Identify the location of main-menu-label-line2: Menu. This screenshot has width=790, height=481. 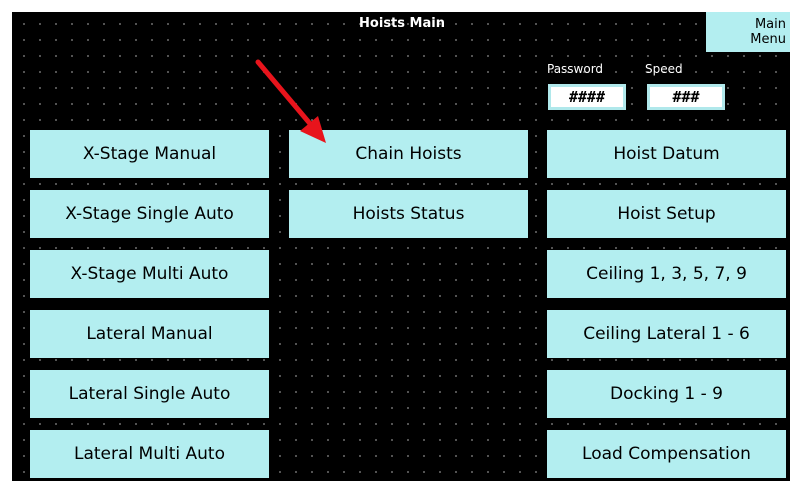
(768, 39).